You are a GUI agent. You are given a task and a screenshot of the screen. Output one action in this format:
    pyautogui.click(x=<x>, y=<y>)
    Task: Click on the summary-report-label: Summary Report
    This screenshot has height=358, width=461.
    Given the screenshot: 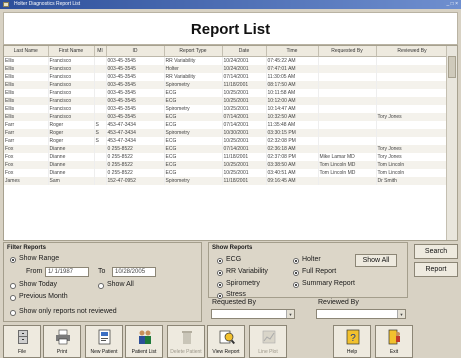 What is the action you would take?
    pyautogui.click(x=328, y=283)
    